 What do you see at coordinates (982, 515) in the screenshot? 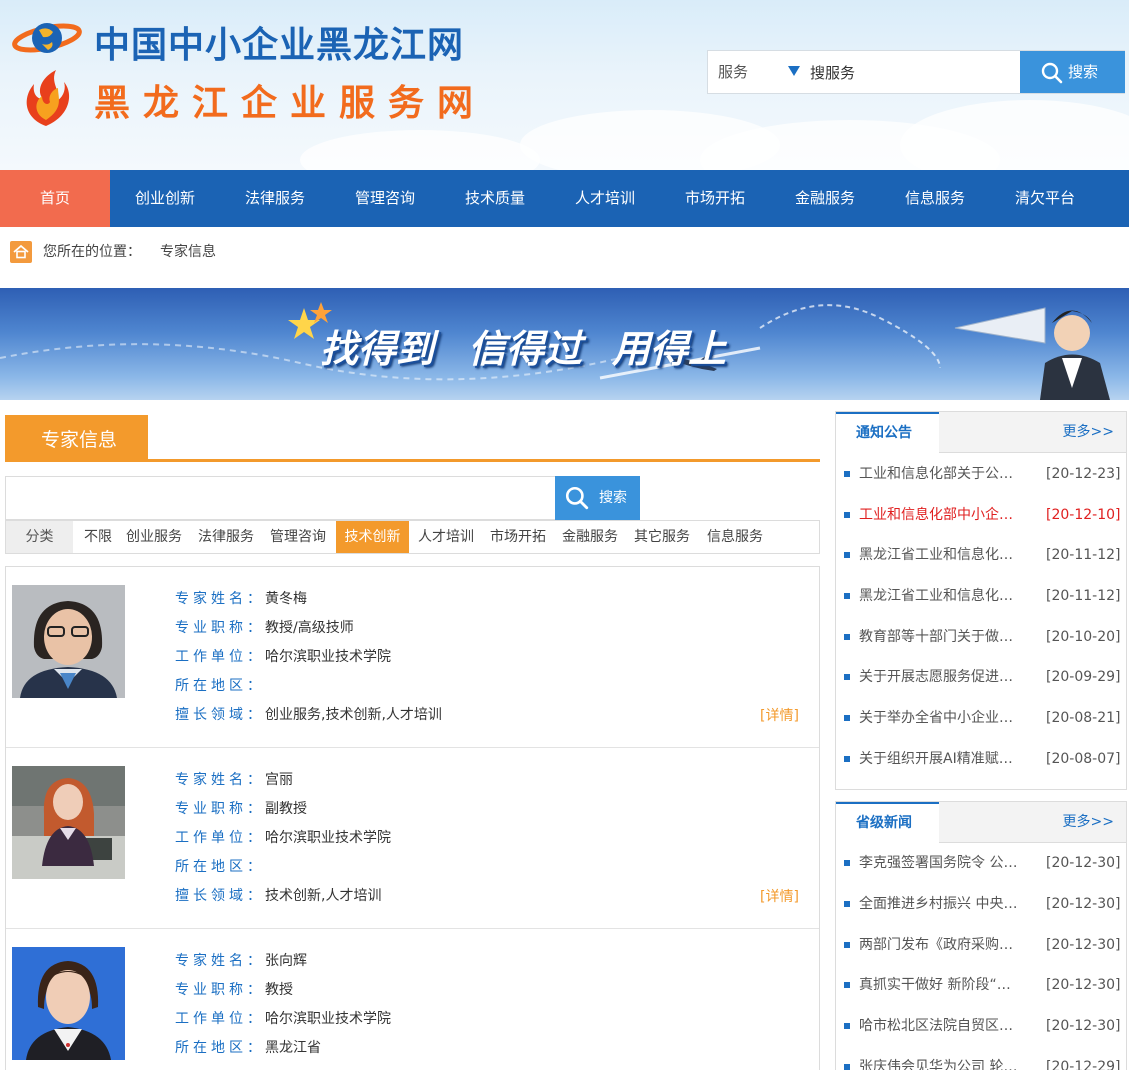
I see `notice-item: 工业和信息化部中小企… [20-12-10]` at bounding box center [982, 515].